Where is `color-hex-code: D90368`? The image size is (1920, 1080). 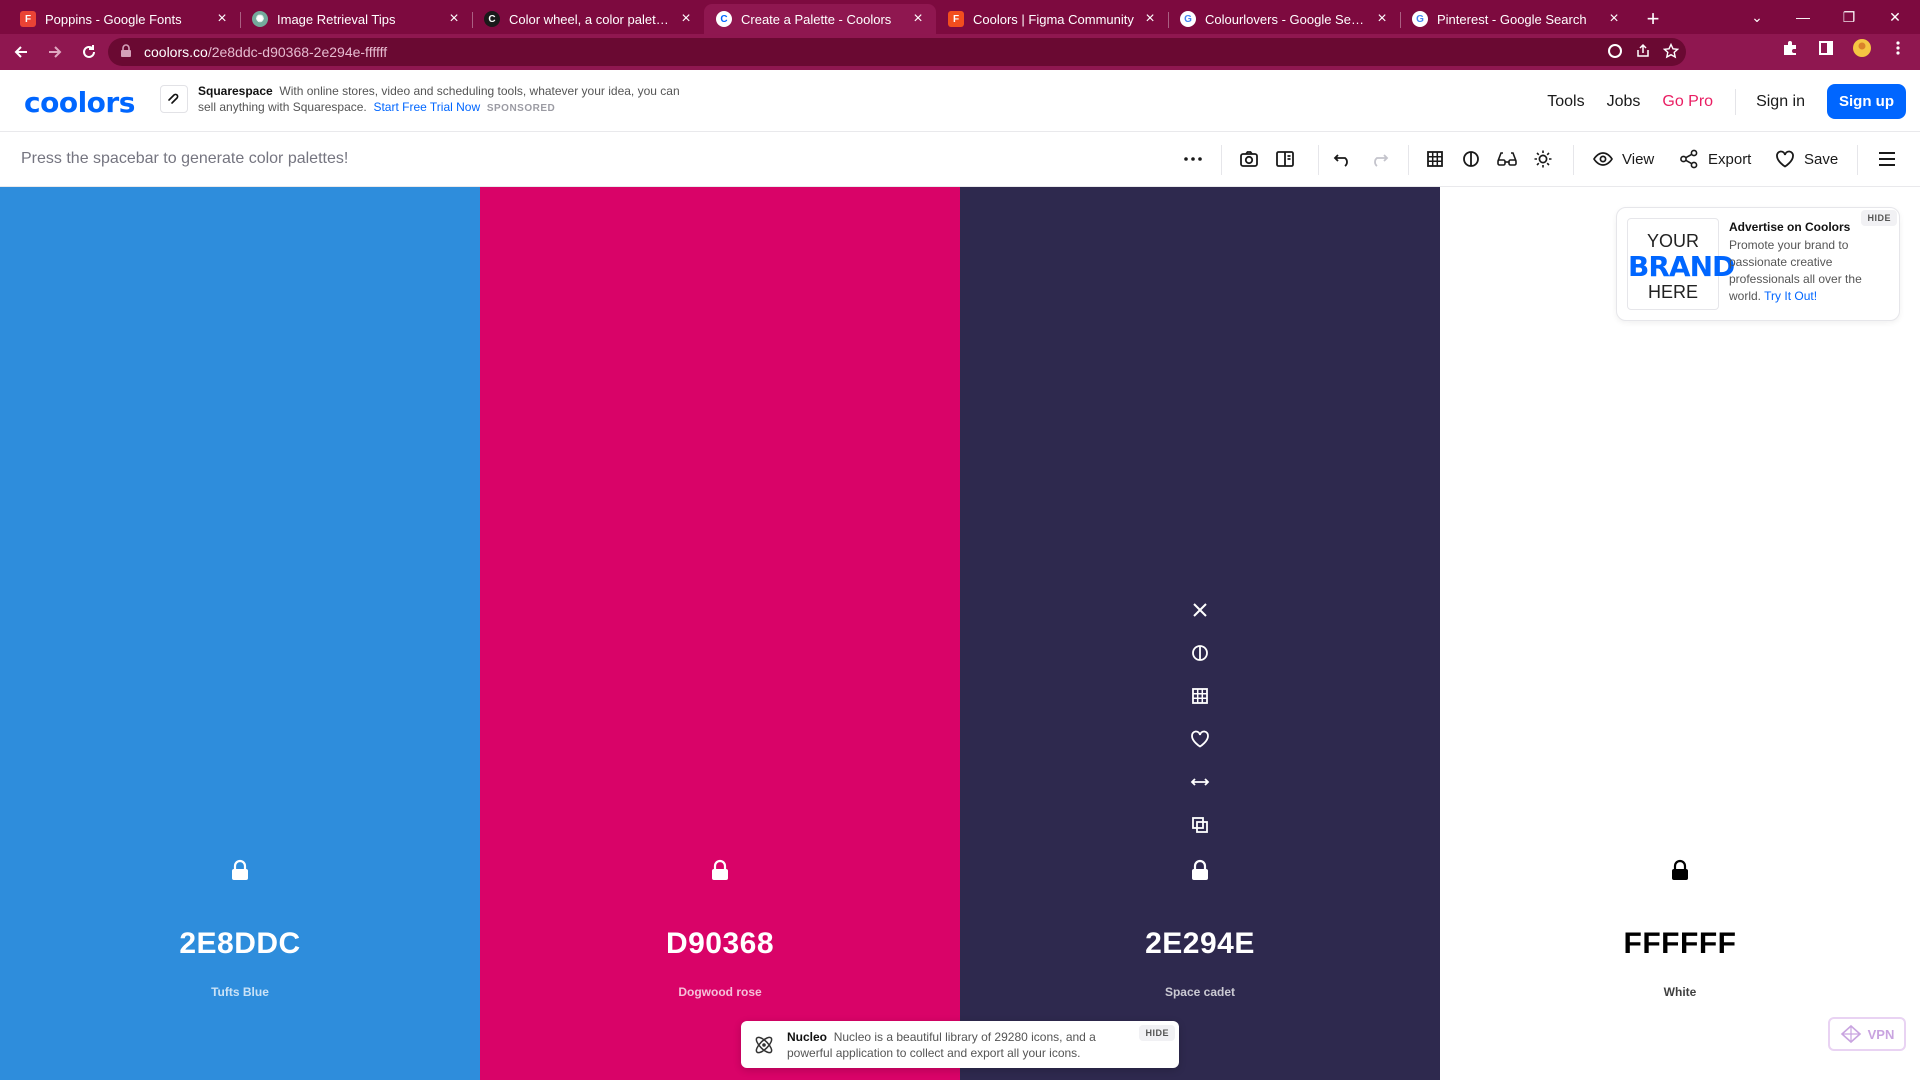 color-hex-code: D90368 is located at coordinates (720, 944).